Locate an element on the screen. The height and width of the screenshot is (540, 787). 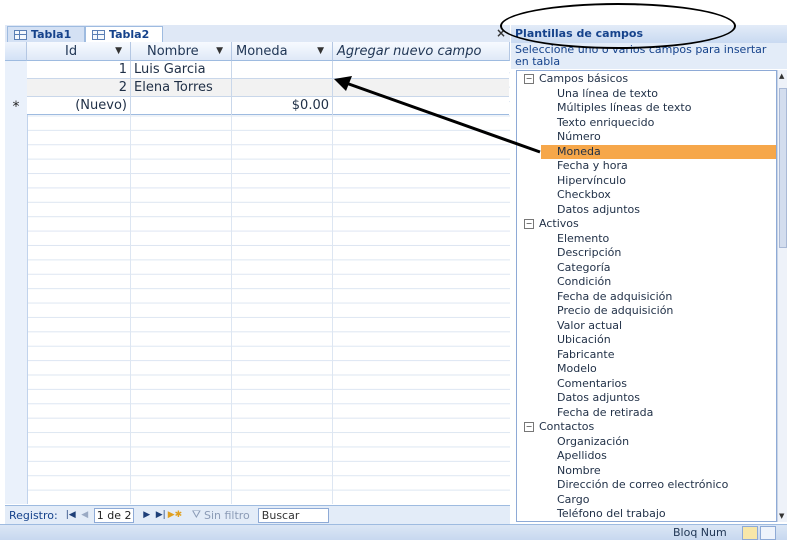
scroll-down-icon: ▼ is located at coordinates (781, 516).